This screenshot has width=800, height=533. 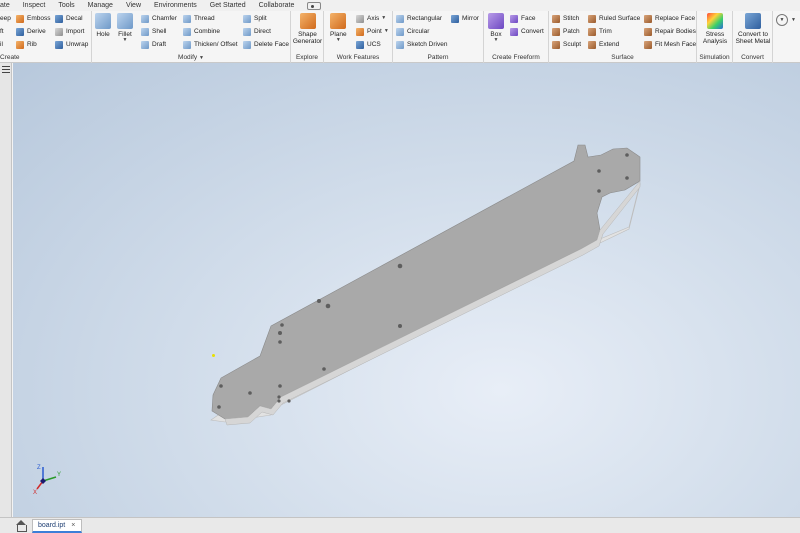 What do you see at coordinates (159, 44) in the screenshot?
I see `draft-label: Draft` at bounding box center [159, 44].